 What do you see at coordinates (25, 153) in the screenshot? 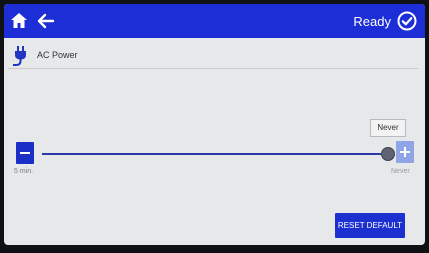
I see `decrease-button` at bounding box center [25, 153].